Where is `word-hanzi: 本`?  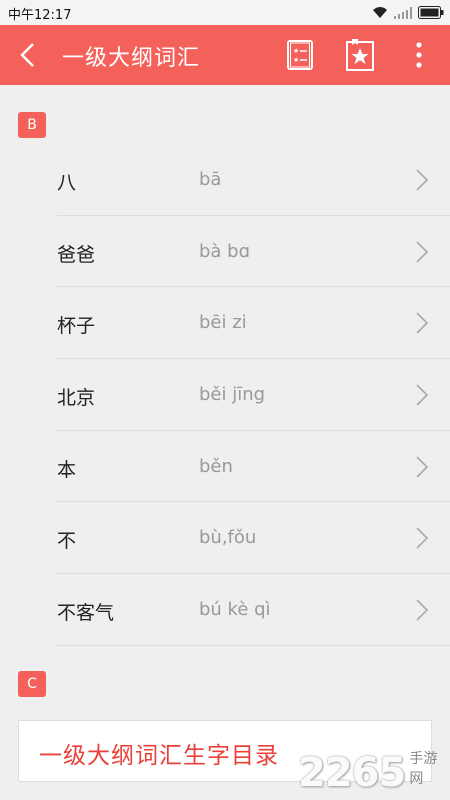 word-hanzi: 本 is located at coordinates (67, 469).